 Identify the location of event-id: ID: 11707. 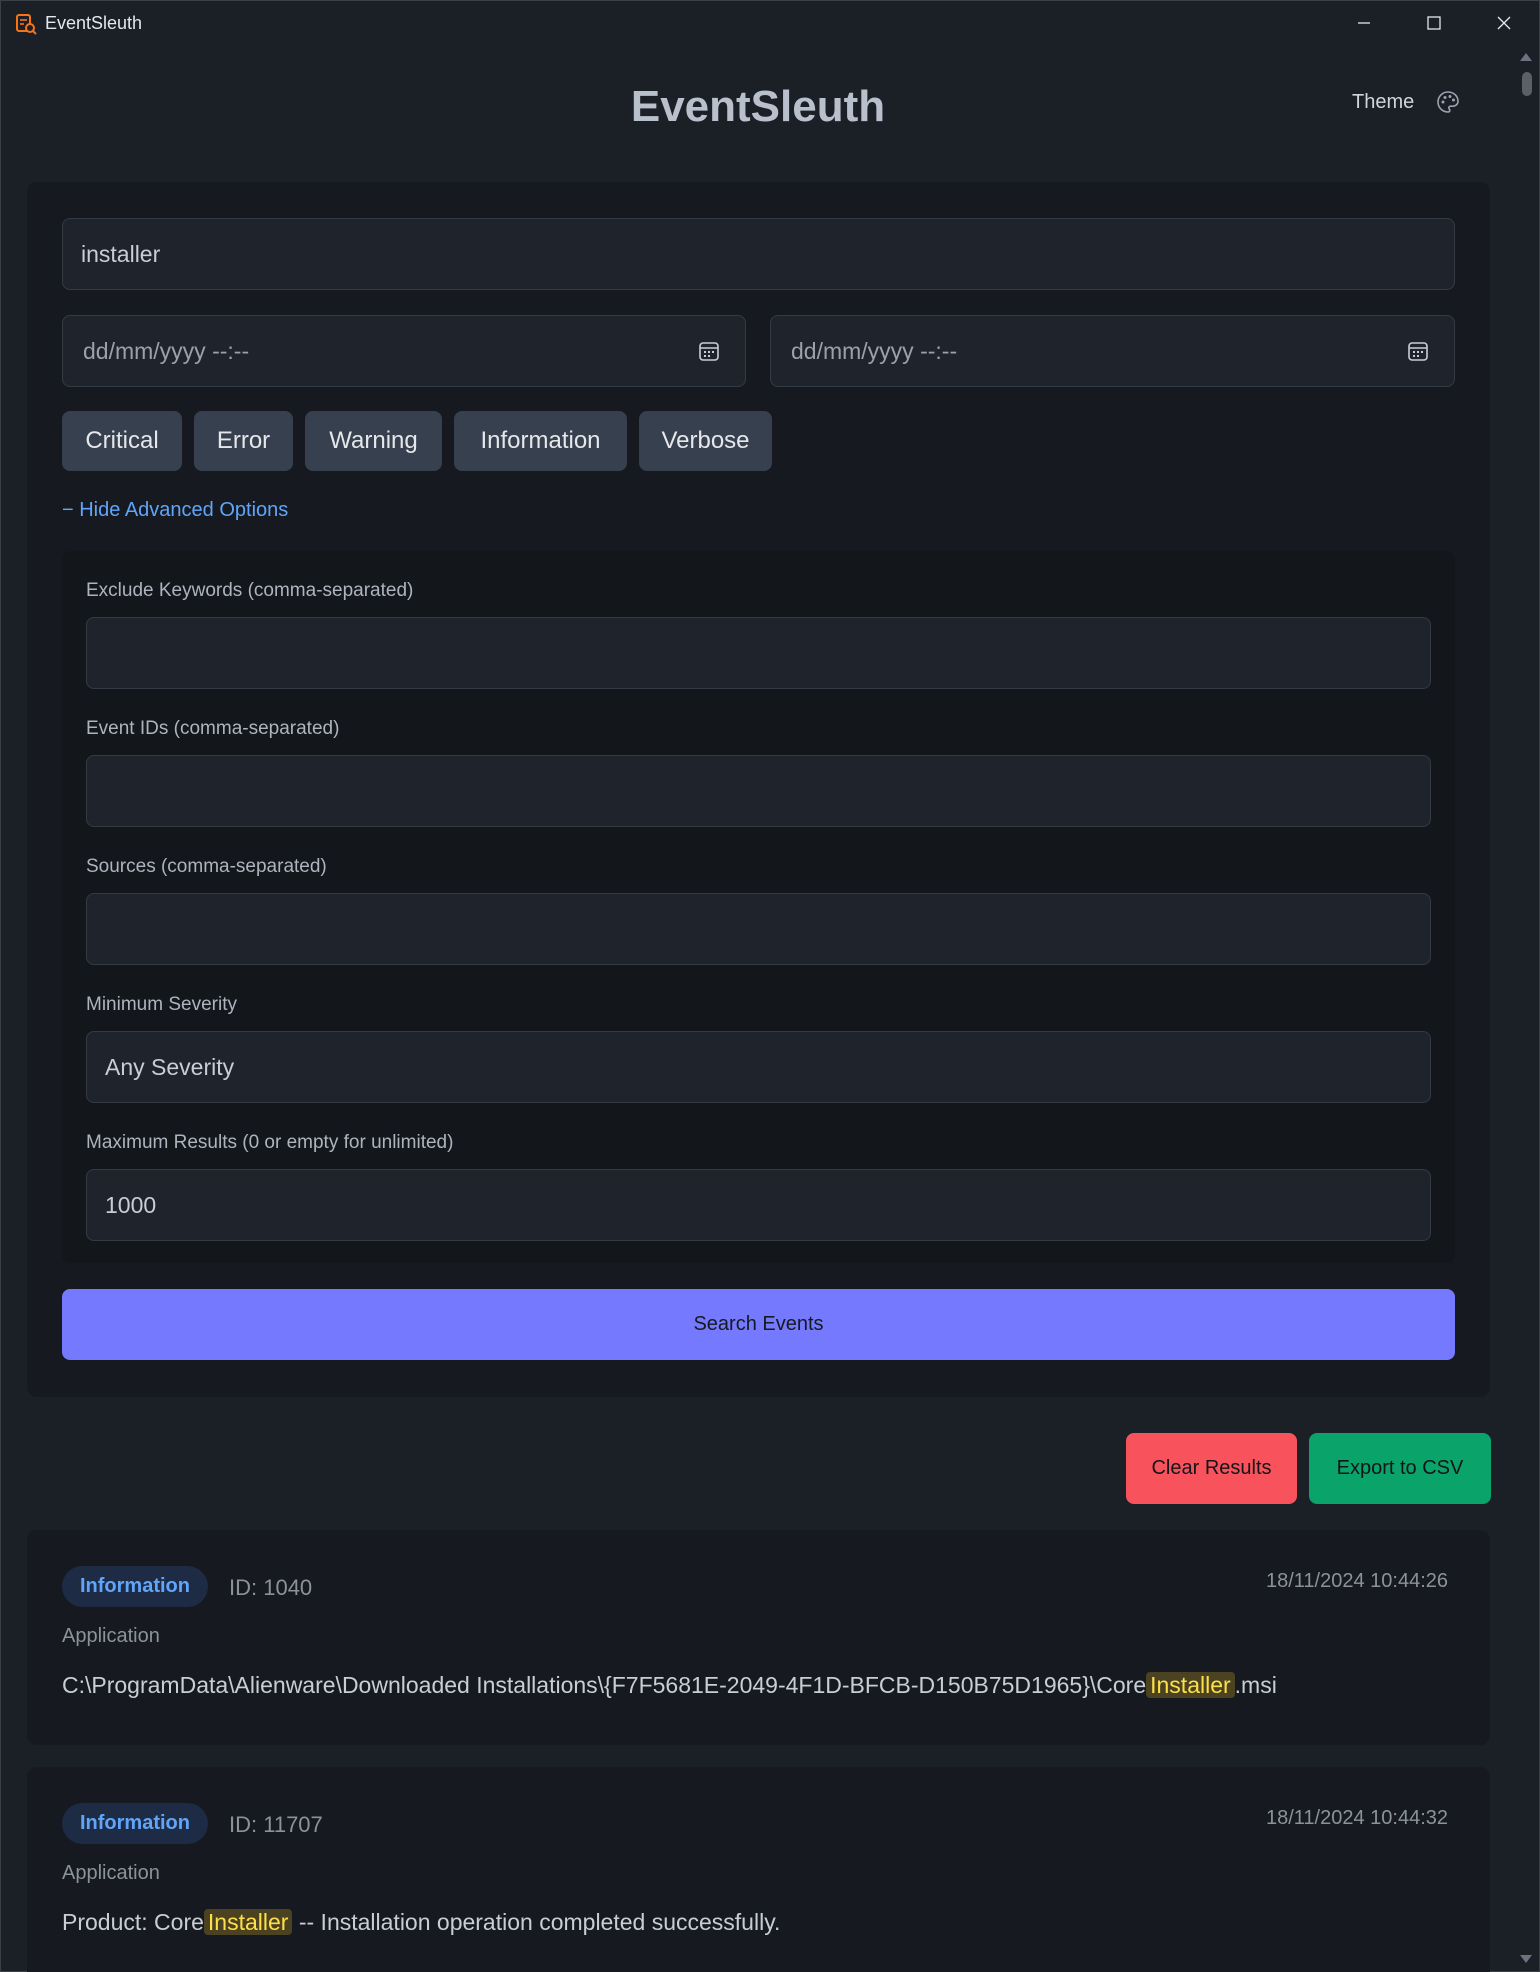
(276, 1824).